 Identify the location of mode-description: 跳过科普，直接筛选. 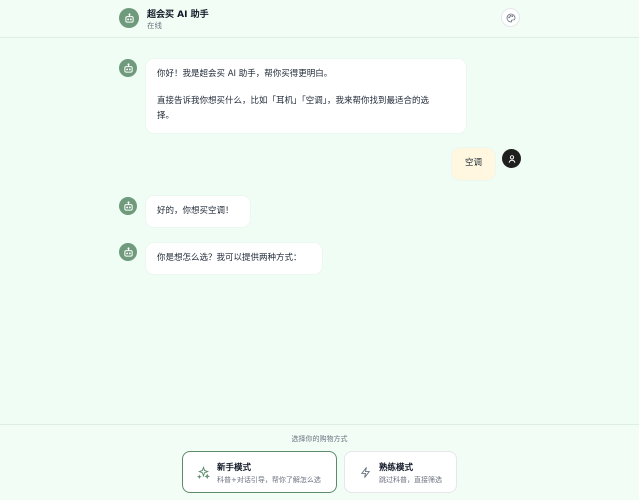
(410, 480).